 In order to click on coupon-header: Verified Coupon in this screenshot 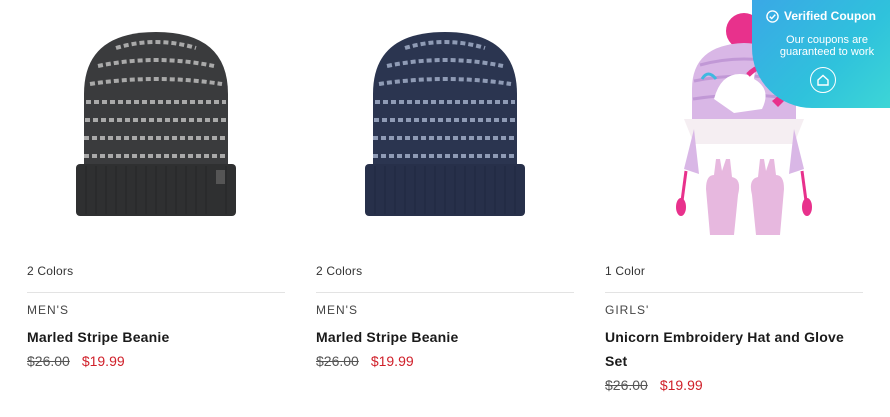, I will do `click(821, 16)`.